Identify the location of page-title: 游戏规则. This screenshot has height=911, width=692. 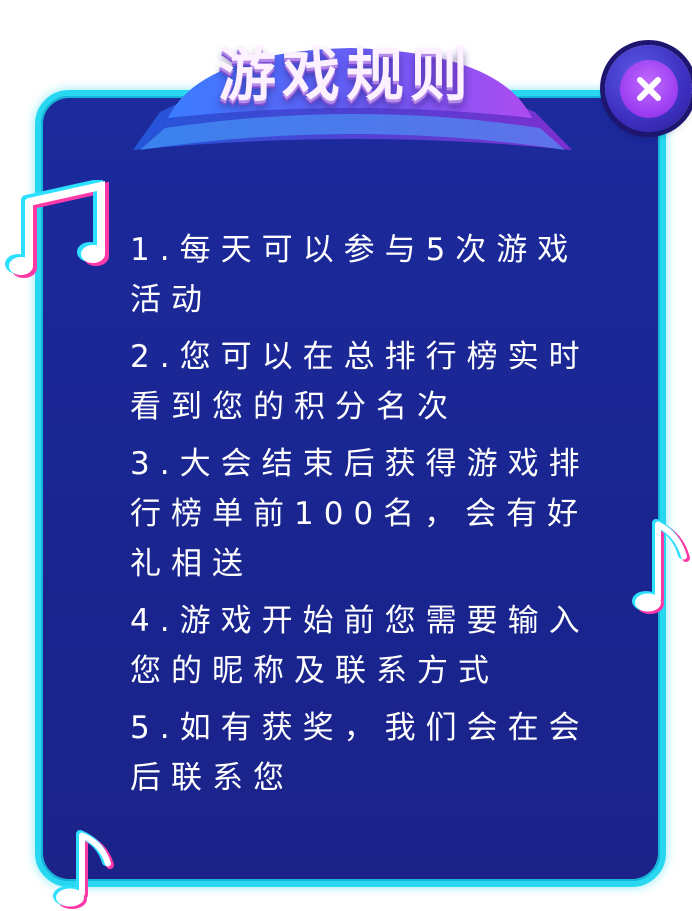
(345, 75).